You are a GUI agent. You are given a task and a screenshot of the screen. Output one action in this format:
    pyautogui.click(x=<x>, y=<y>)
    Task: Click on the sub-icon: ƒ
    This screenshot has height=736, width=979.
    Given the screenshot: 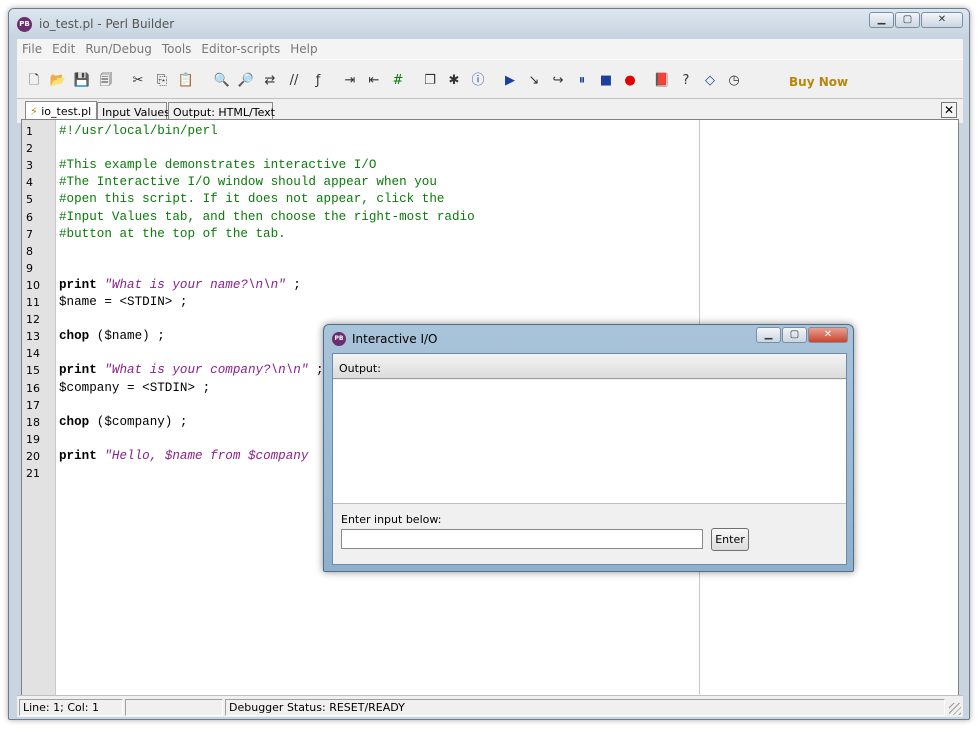 What is the action you would take?
    pyautogui.click(x=318, y=81)
    